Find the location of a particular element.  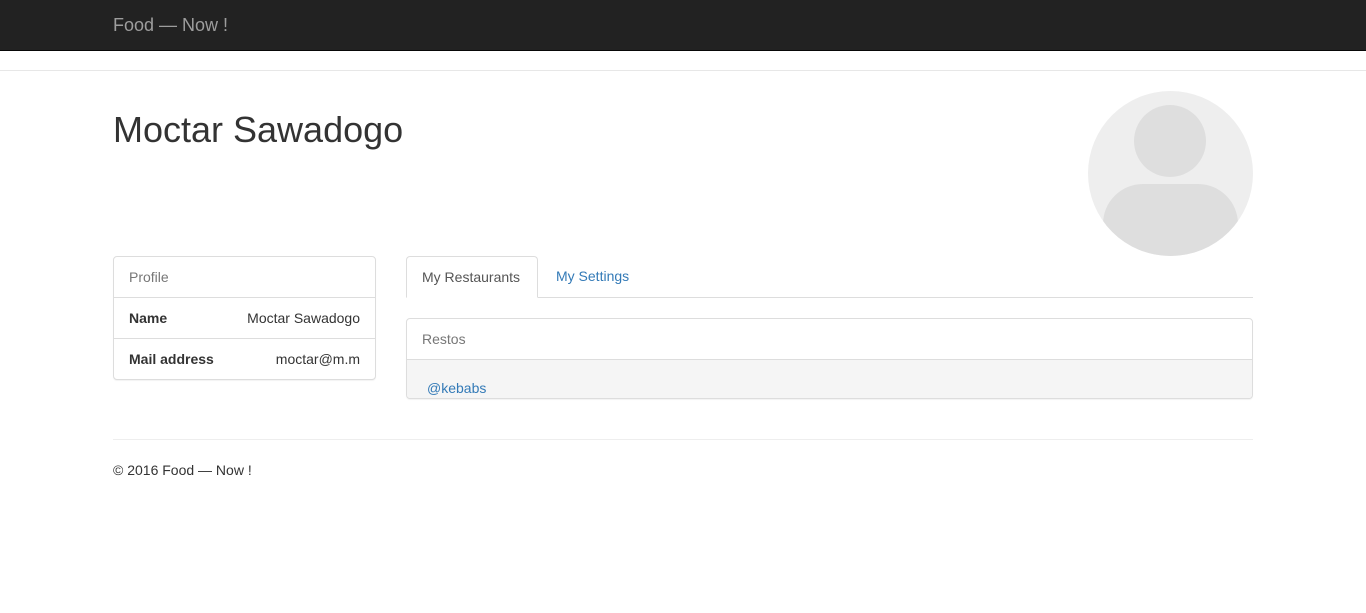

user-placeholder-icon is located at coordinates (1170, 173).